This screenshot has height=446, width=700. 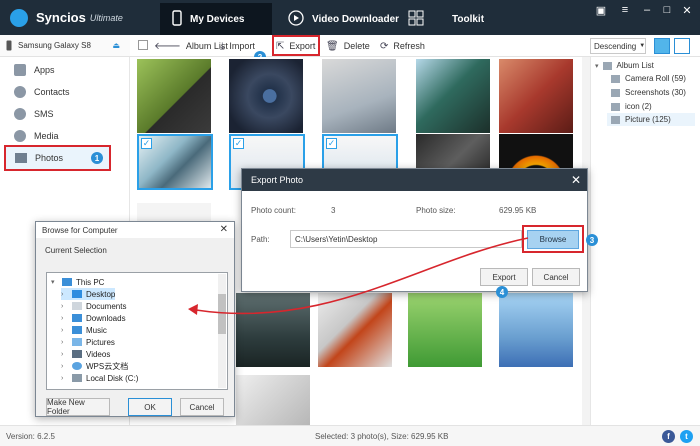 I want to click on media-icon, so click(x=20, y=136).